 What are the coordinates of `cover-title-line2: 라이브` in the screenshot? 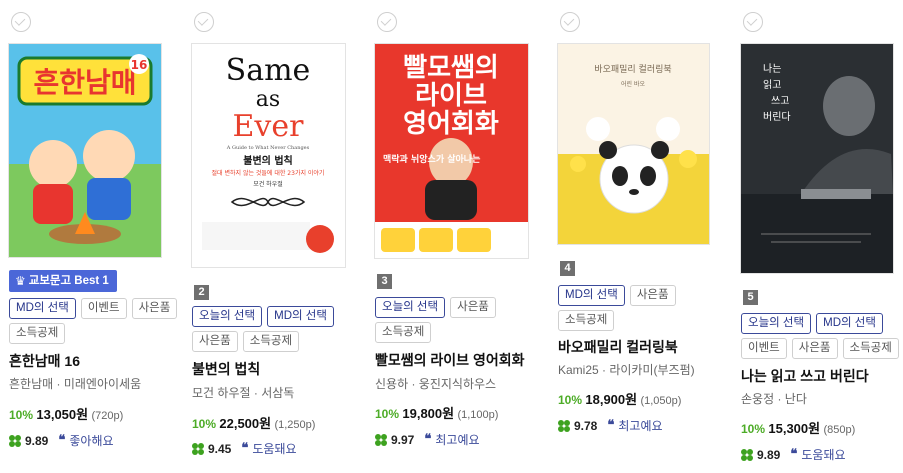 It's located at (451, 96).